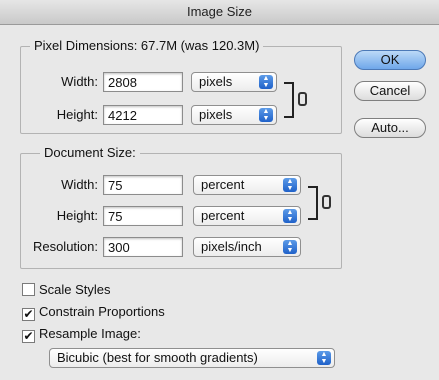 Image resolution: width=439 pixels, height=380 pixels. I want to click on document-height-unit-select: percent ▲ ▼, so click(247, 216).